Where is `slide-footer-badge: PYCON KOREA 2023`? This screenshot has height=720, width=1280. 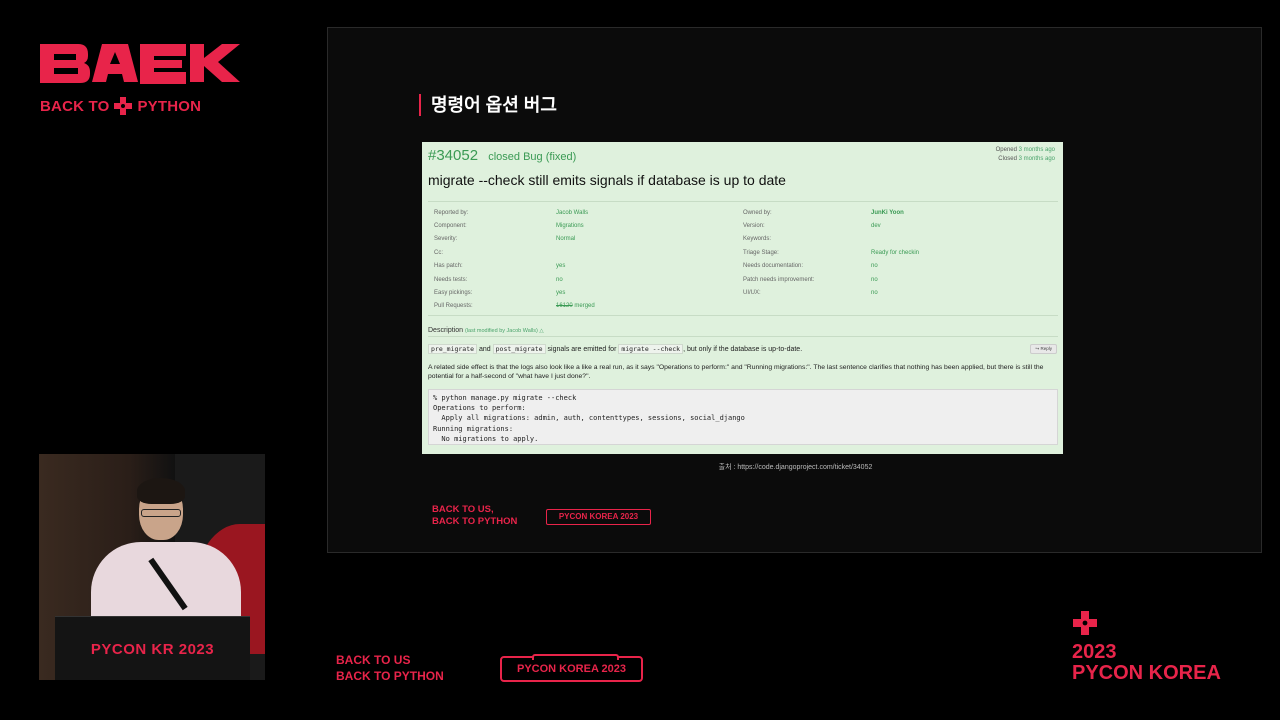 slide-footer-badge: PYCON KOREA 2023 is located at coordinates (598, 517).